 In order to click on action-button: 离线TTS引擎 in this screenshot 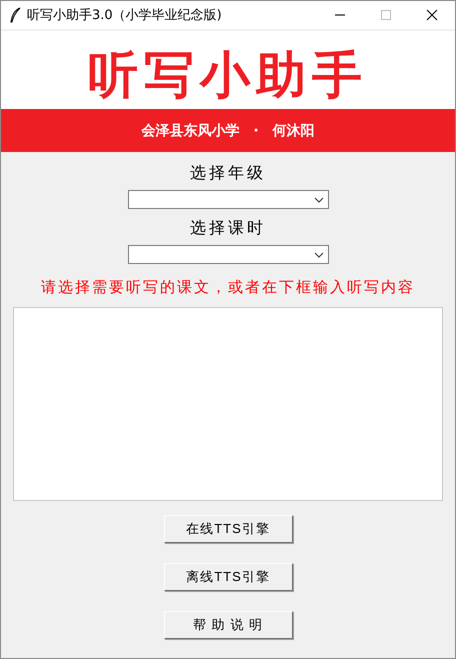, I will do `click(228, 577)`.